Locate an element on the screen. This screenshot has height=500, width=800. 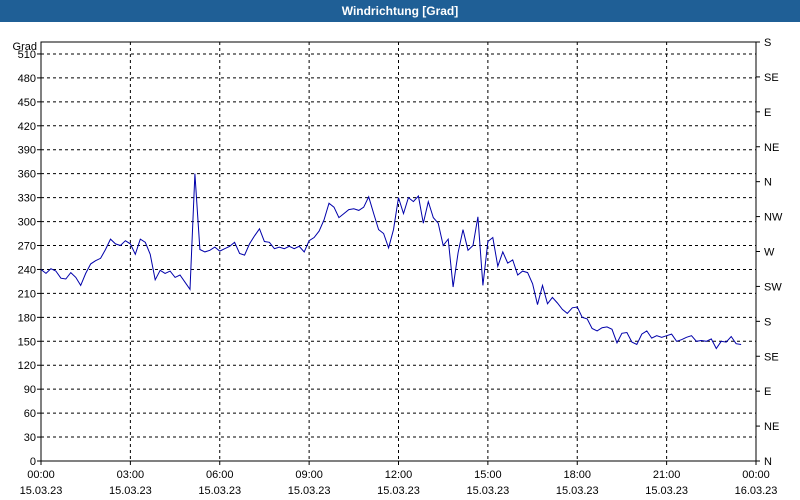
y-tick-label: 30 is located at coordinates (30, 438).